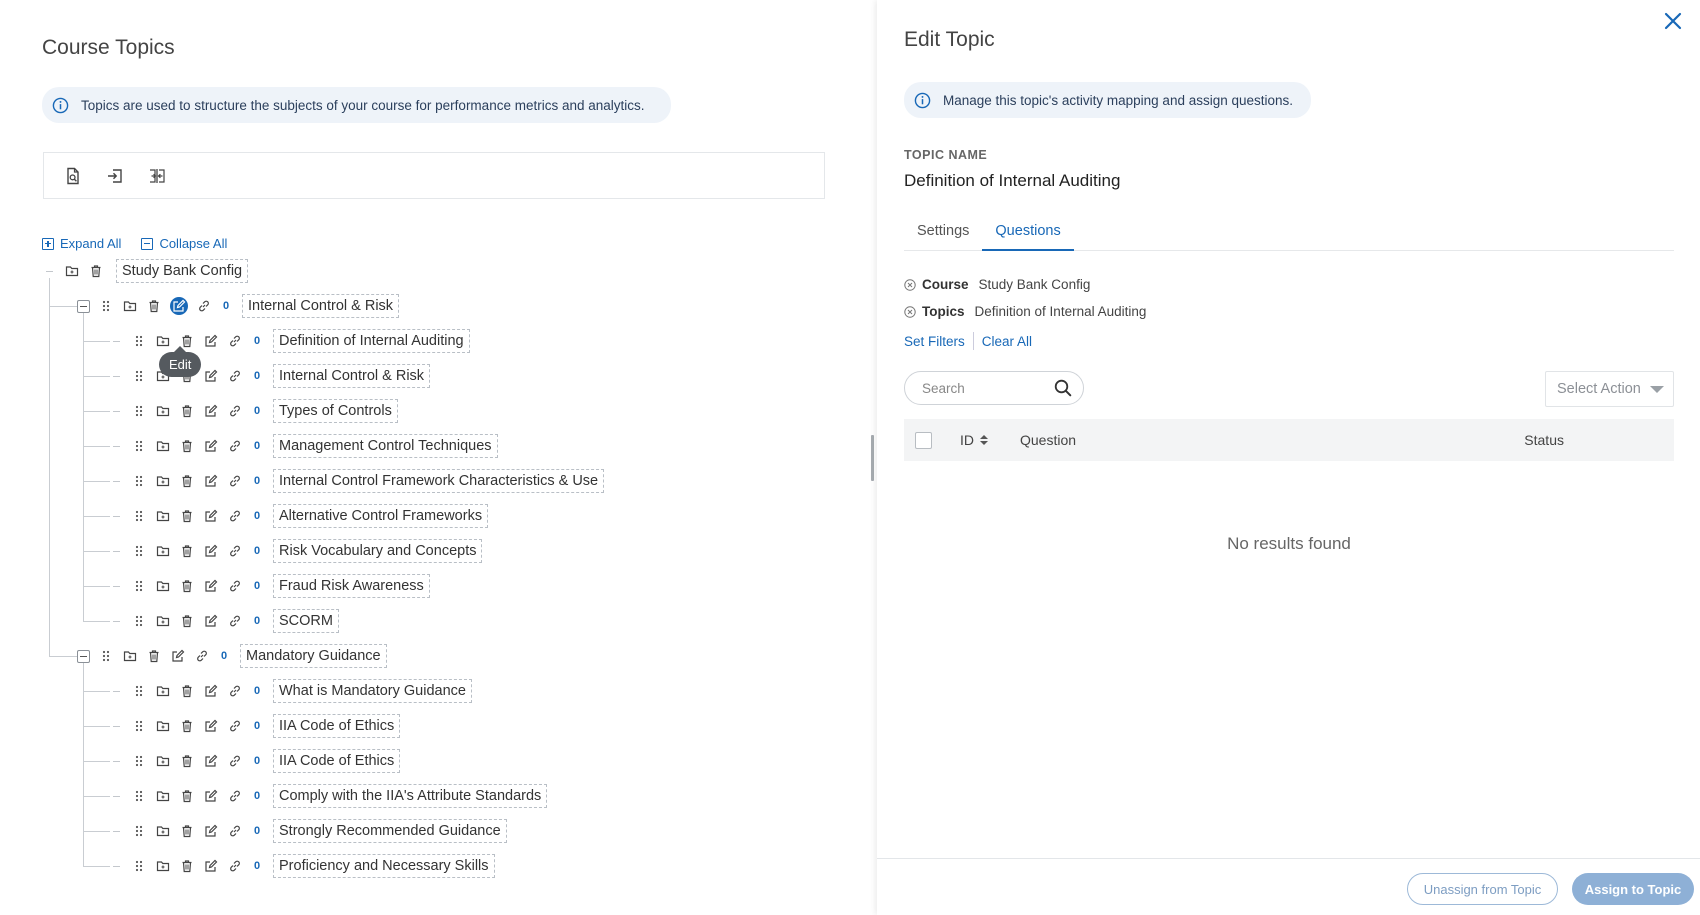 This screenshot has width=1700, height=915. What do you see at coordinates (982, 388) in the screenshot?
I see `search-input` at bounding box center [982, 388].